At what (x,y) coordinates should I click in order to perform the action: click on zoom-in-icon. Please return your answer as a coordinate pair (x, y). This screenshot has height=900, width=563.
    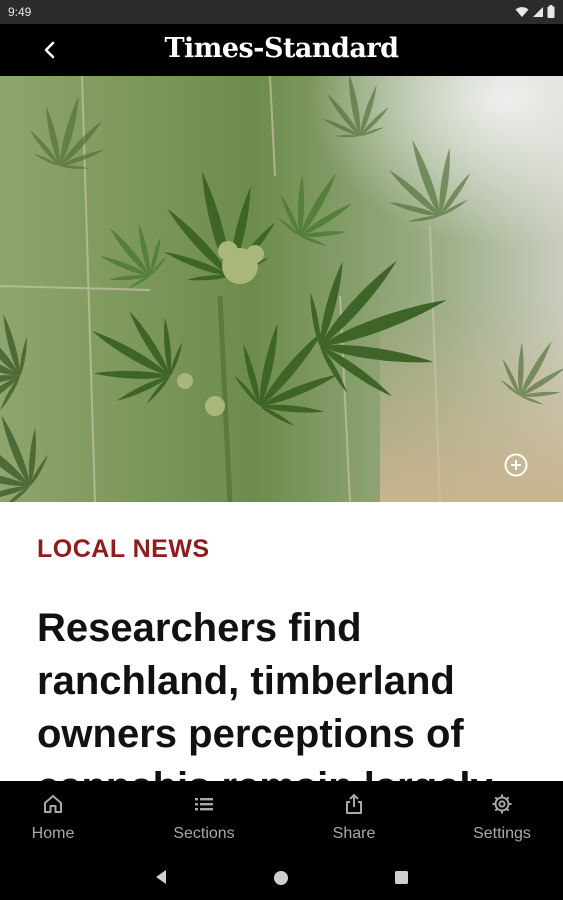
    Looking at the image, I should click on (516, 465).